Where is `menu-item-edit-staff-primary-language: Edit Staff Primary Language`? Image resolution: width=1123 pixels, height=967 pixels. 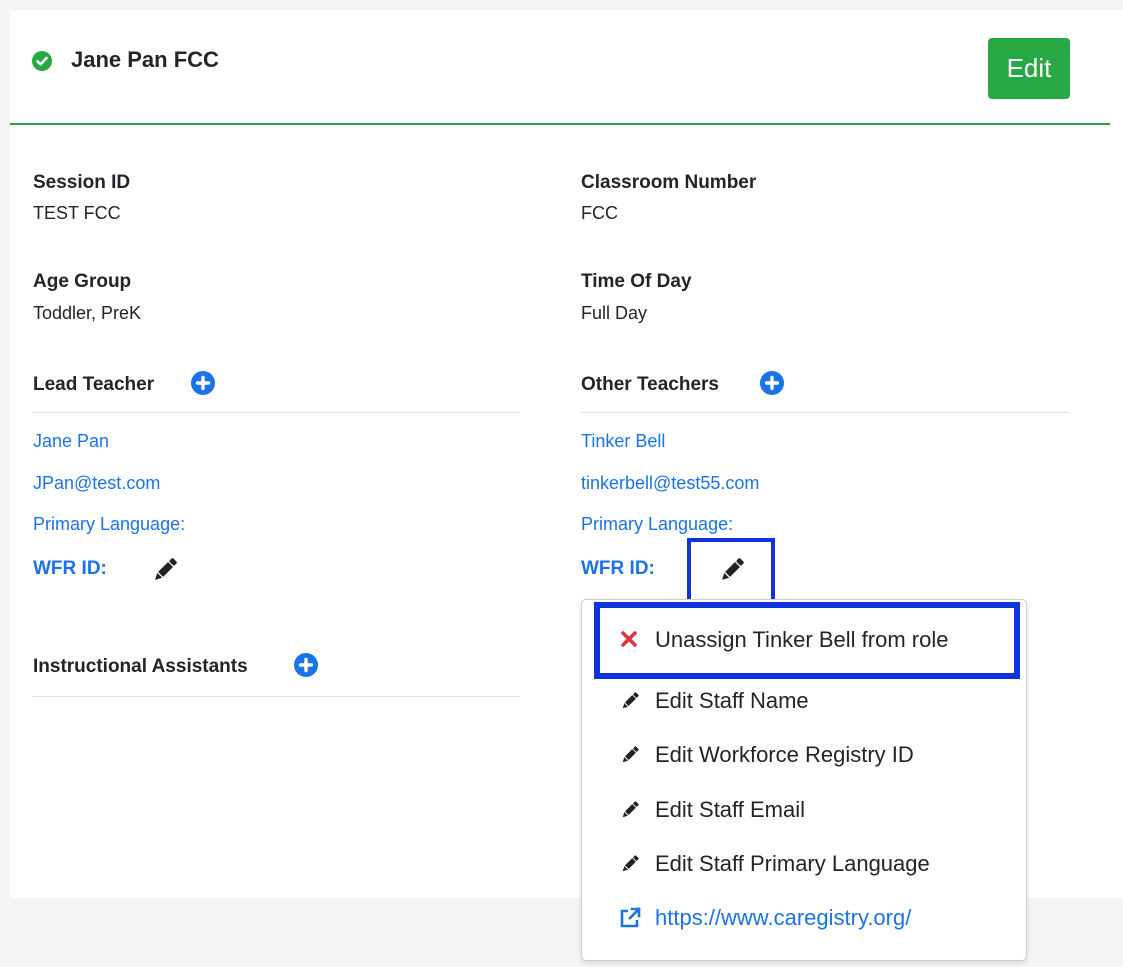
menu-item-edit-staff-primary-language: Edit Staff Primary Language is located at coordinates (802, 864).